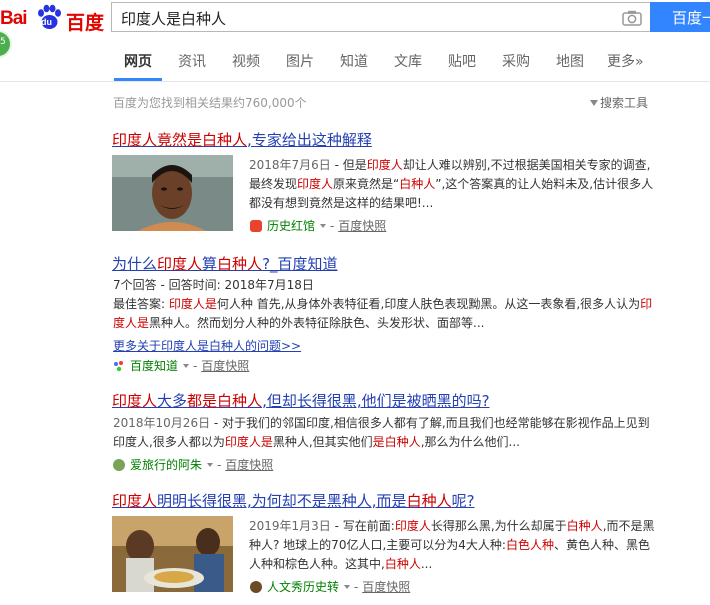 This screenshot has width=710, height=605. Describe the element at coordinates (256, 587) in the screenshot. I see `avatar-icon` at that location.